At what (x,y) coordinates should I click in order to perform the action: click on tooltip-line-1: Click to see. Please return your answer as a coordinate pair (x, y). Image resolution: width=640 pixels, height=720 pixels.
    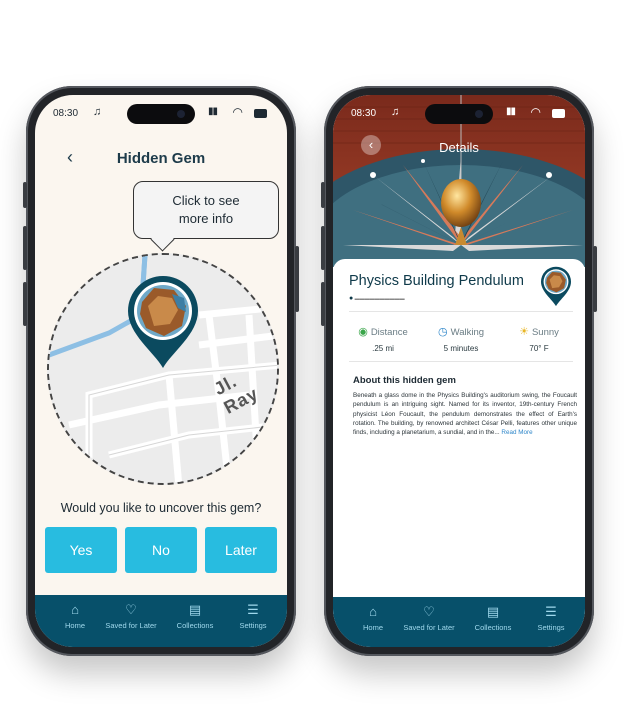
    Looking at the image, I should click on (206, 200).